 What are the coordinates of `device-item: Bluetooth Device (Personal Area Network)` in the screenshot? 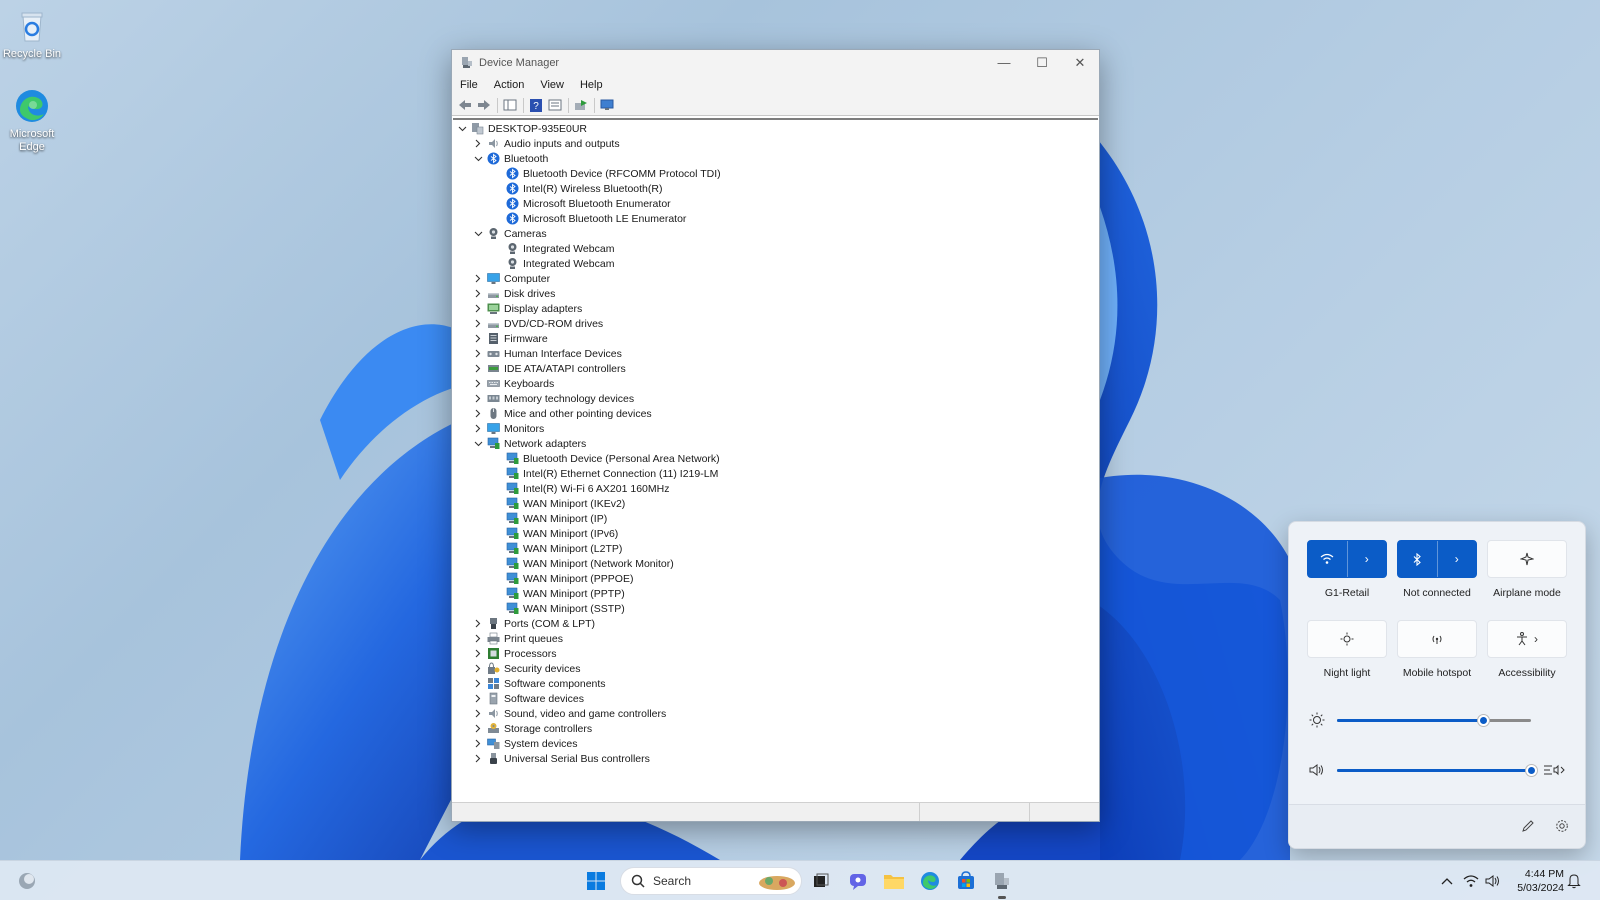 It's located at (775, 458).